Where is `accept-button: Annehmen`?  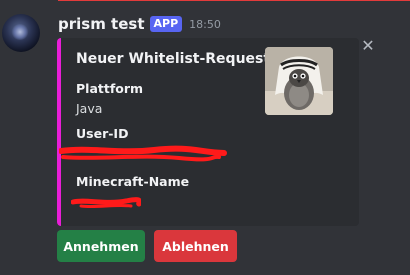 accept-button: Annehmen is located at coordinates (101, 246).